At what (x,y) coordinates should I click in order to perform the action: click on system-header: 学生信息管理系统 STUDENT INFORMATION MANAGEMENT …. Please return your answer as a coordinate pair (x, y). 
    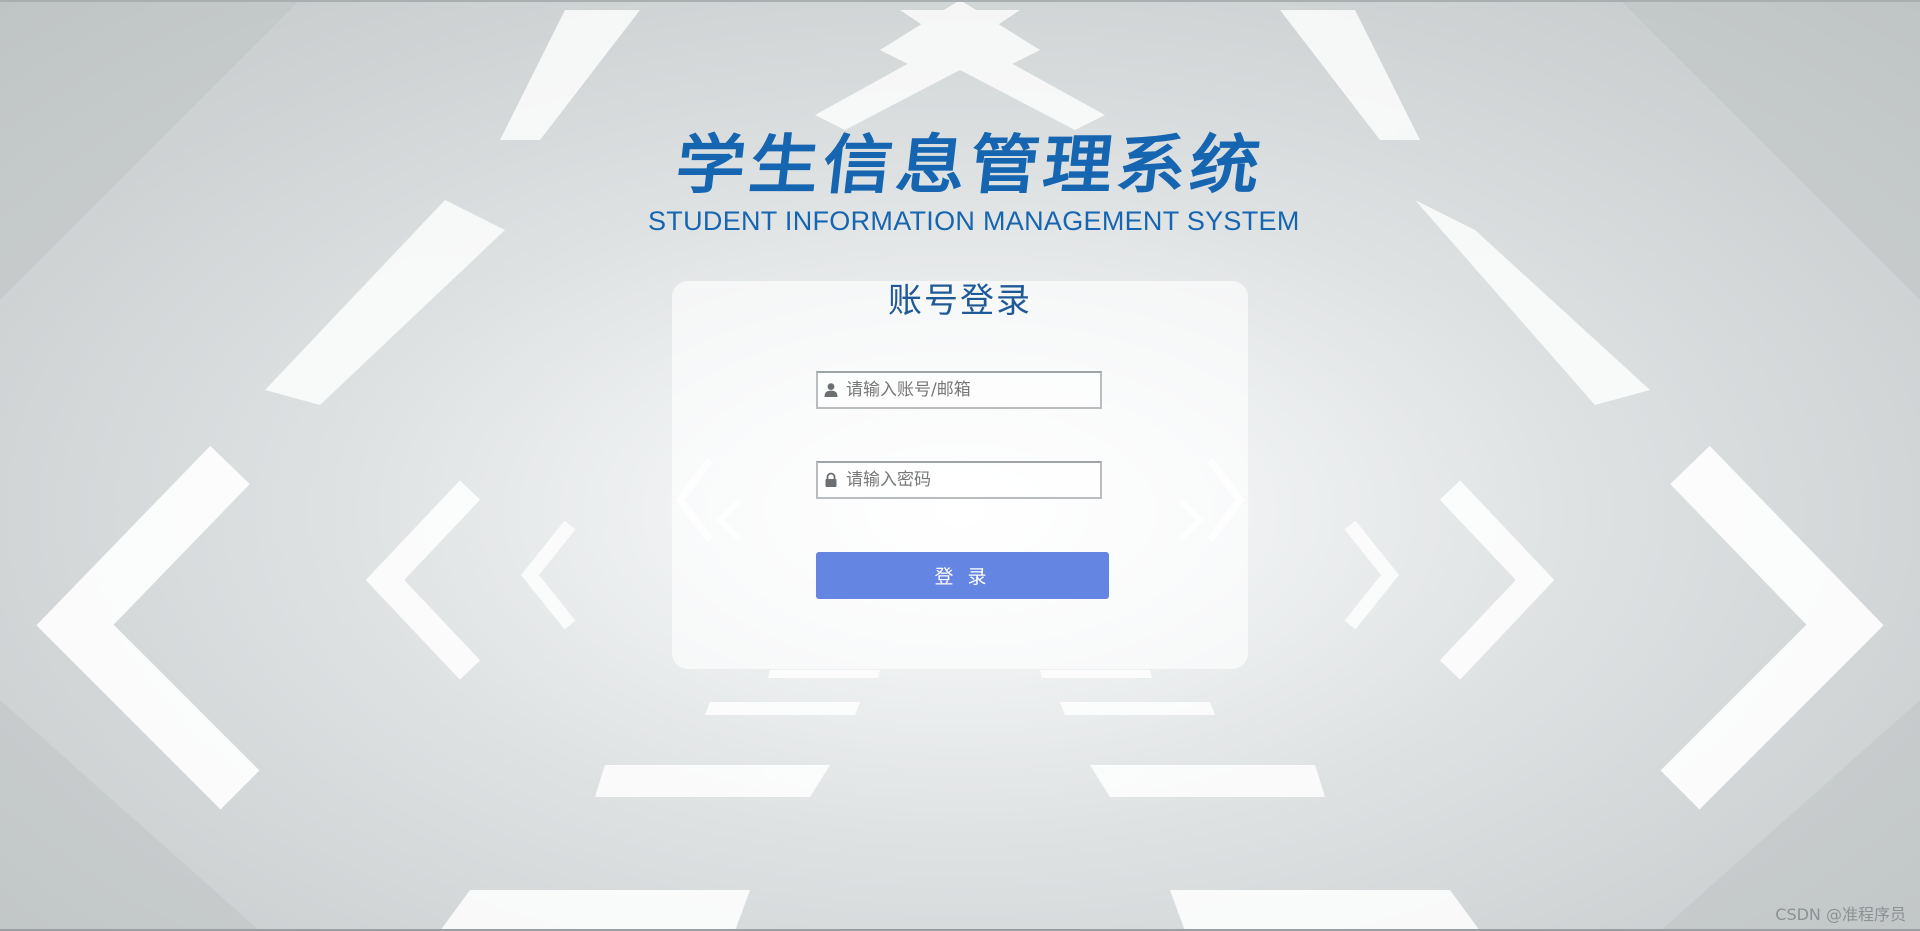
    Looking at the image, I should click on (974, 182).